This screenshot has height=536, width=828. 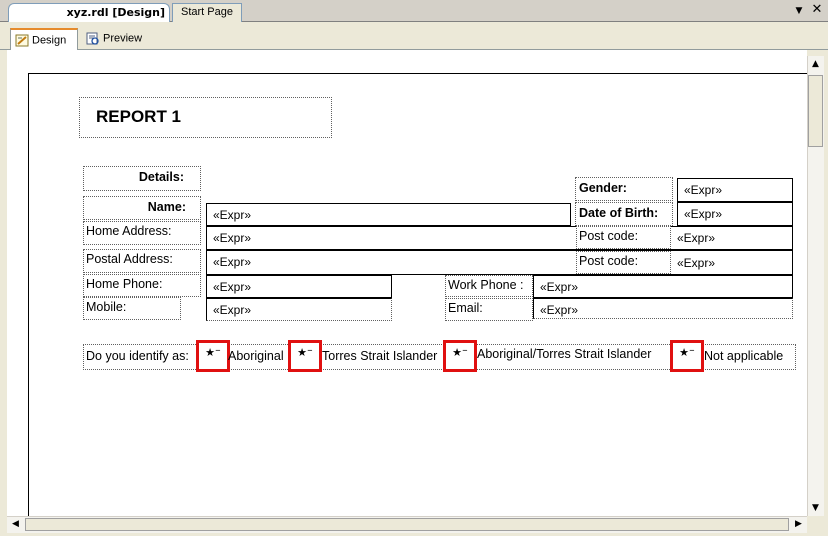 What do you see at coordinates (89, 12) in the screenshot?
I see `tab-xyz-rdl-design: xyz.rdl [Design]` at bounding box center [89, 12].